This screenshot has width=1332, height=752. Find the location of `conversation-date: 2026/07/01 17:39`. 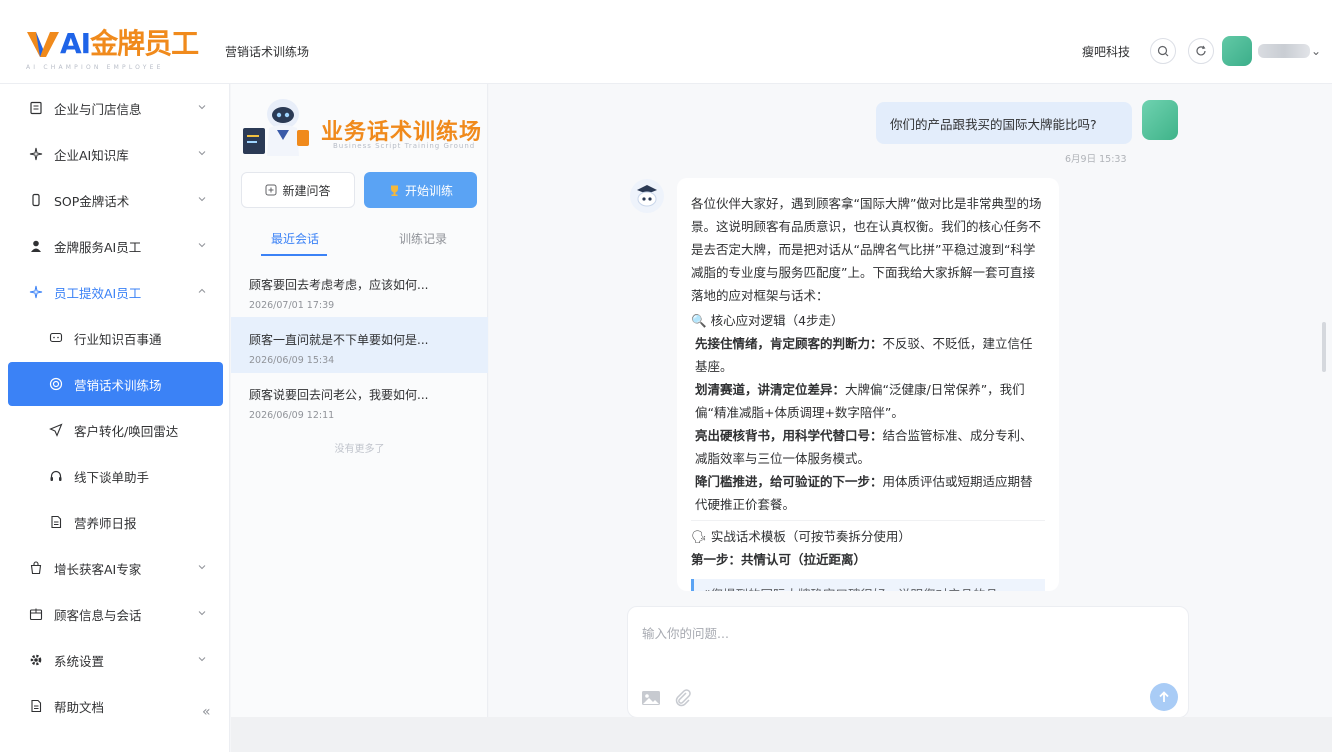

conversation-date: 2026/07/01 17:39 is located at coordinates (292, 305).